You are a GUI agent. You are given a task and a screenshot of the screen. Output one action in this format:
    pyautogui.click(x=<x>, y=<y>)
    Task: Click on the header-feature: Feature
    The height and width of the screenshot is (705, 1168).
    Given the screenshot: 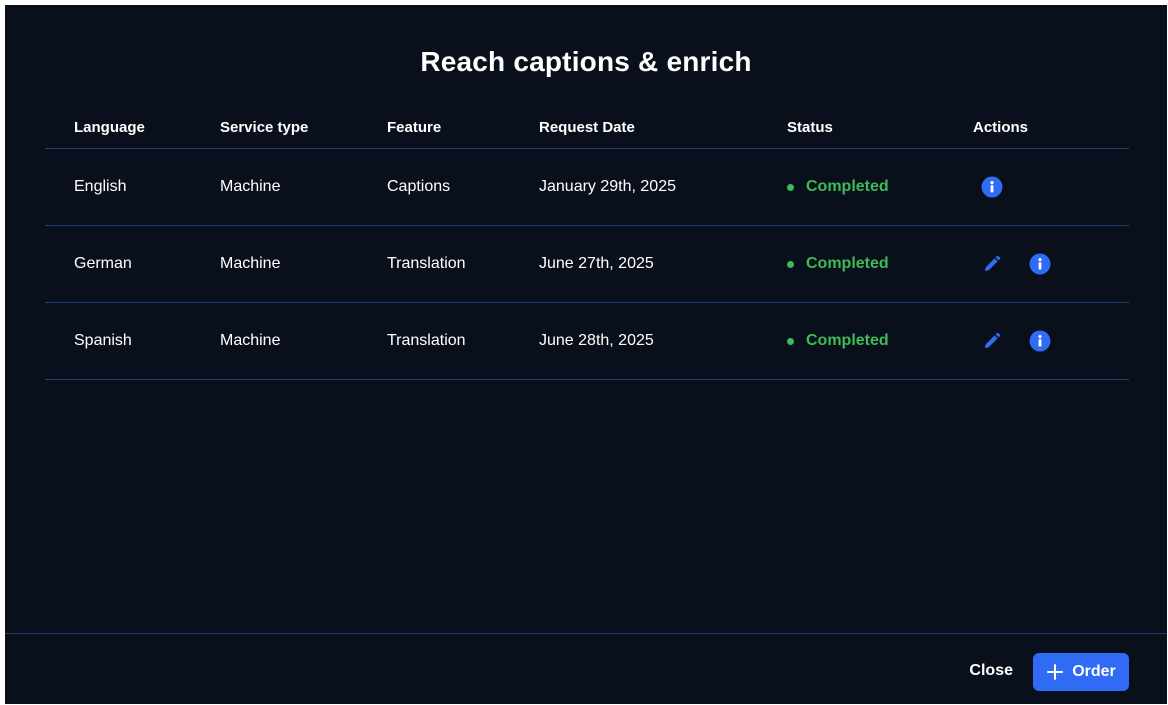 What is the action you would take?
    pyautogui.click(x=414, y=127)
    